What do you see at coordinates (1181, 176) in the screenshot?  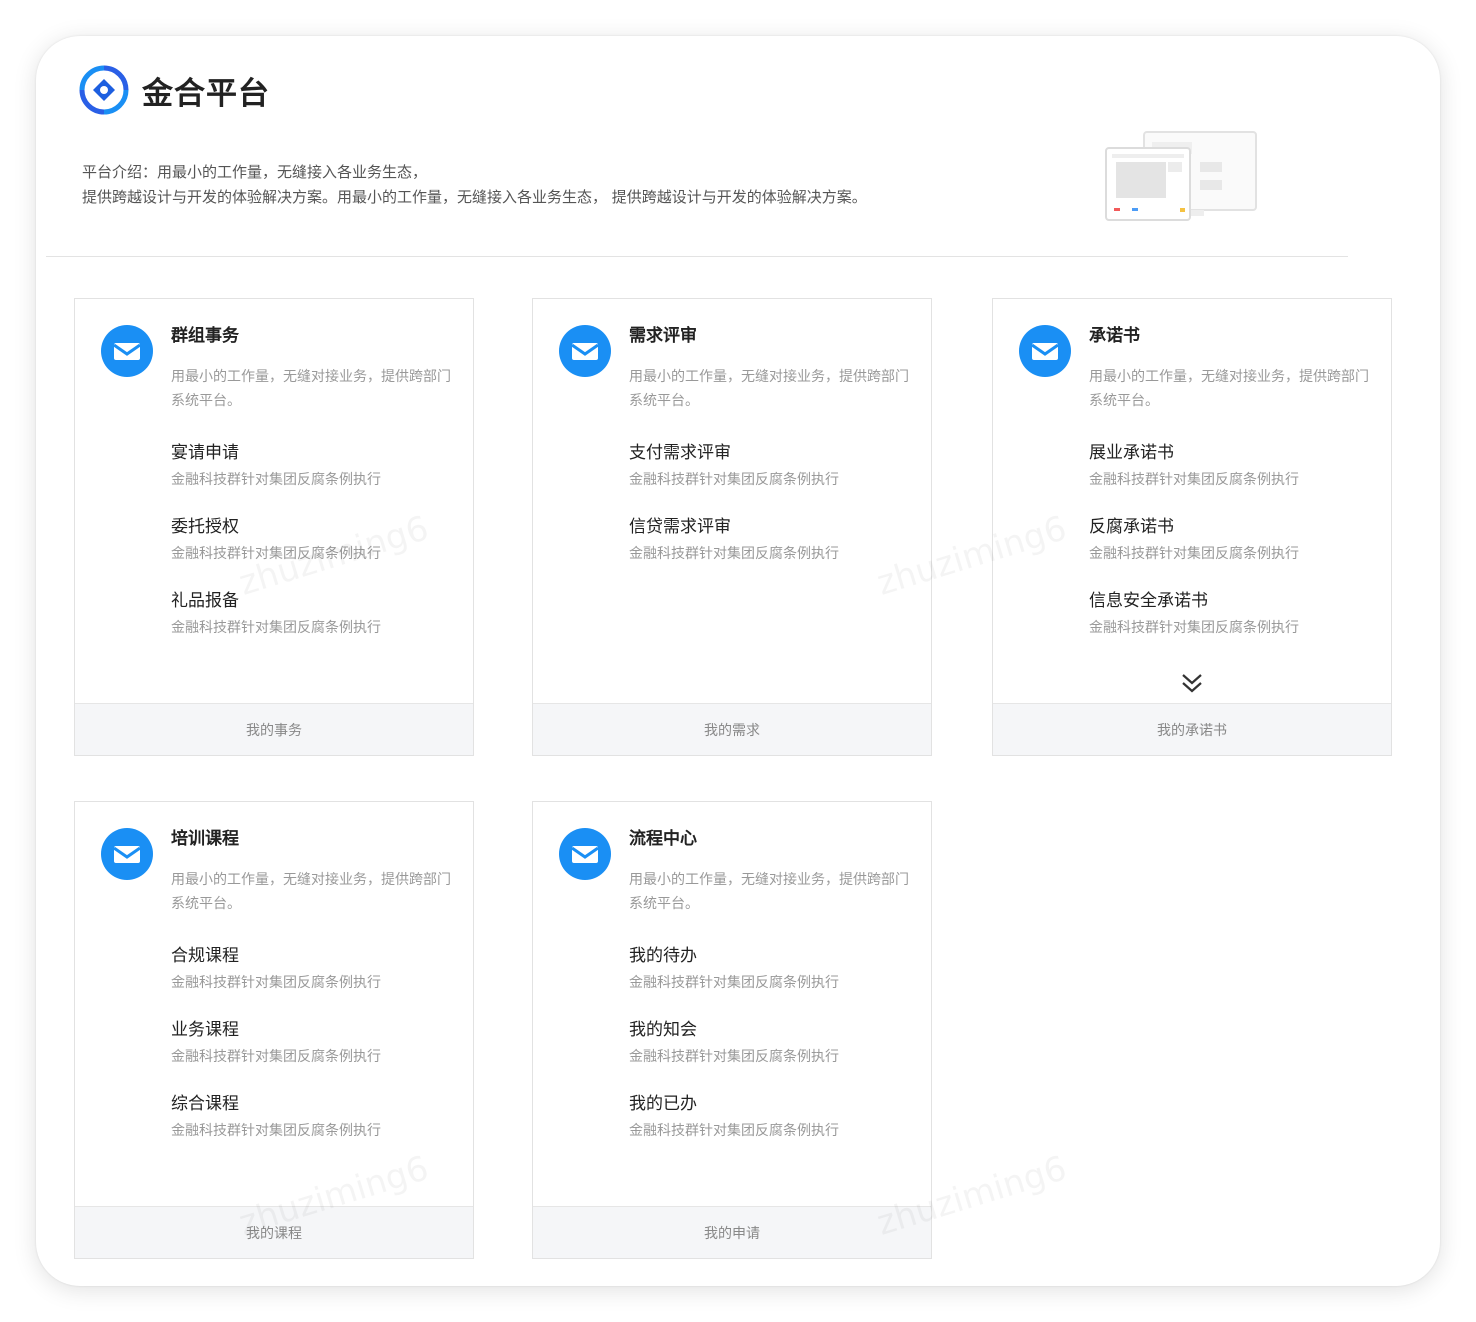 I see `monitor-illustration-icon` at bounding box center [1181, 176].